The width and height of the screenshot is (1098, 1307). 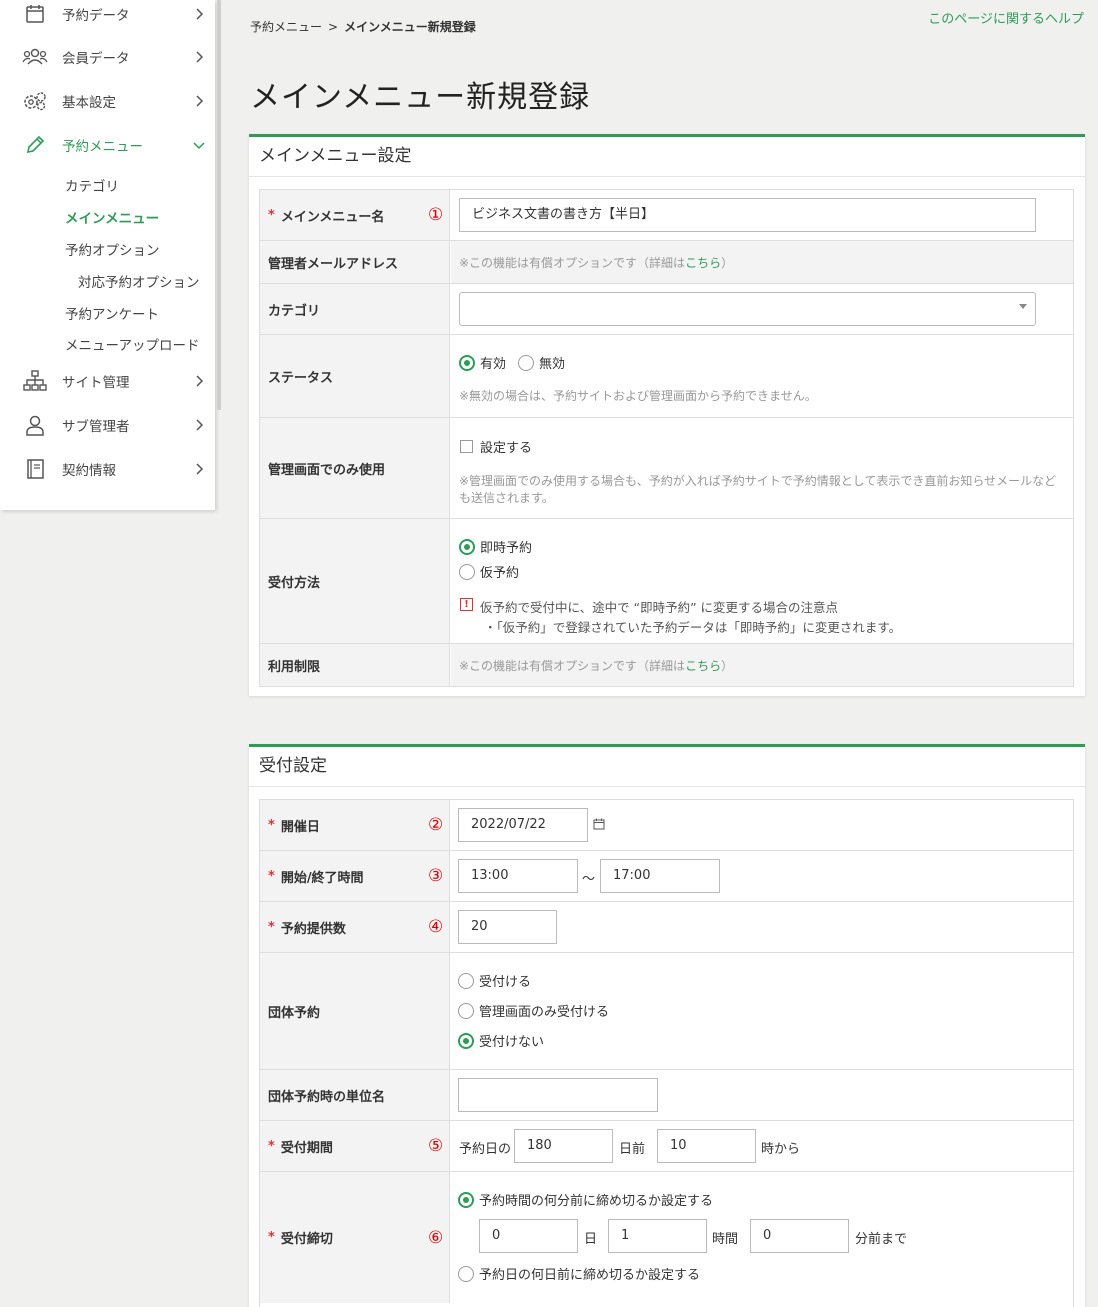 I want to click on form-row-capacity: * 予約提供数 ④ 20, so click(x=666, y=927).